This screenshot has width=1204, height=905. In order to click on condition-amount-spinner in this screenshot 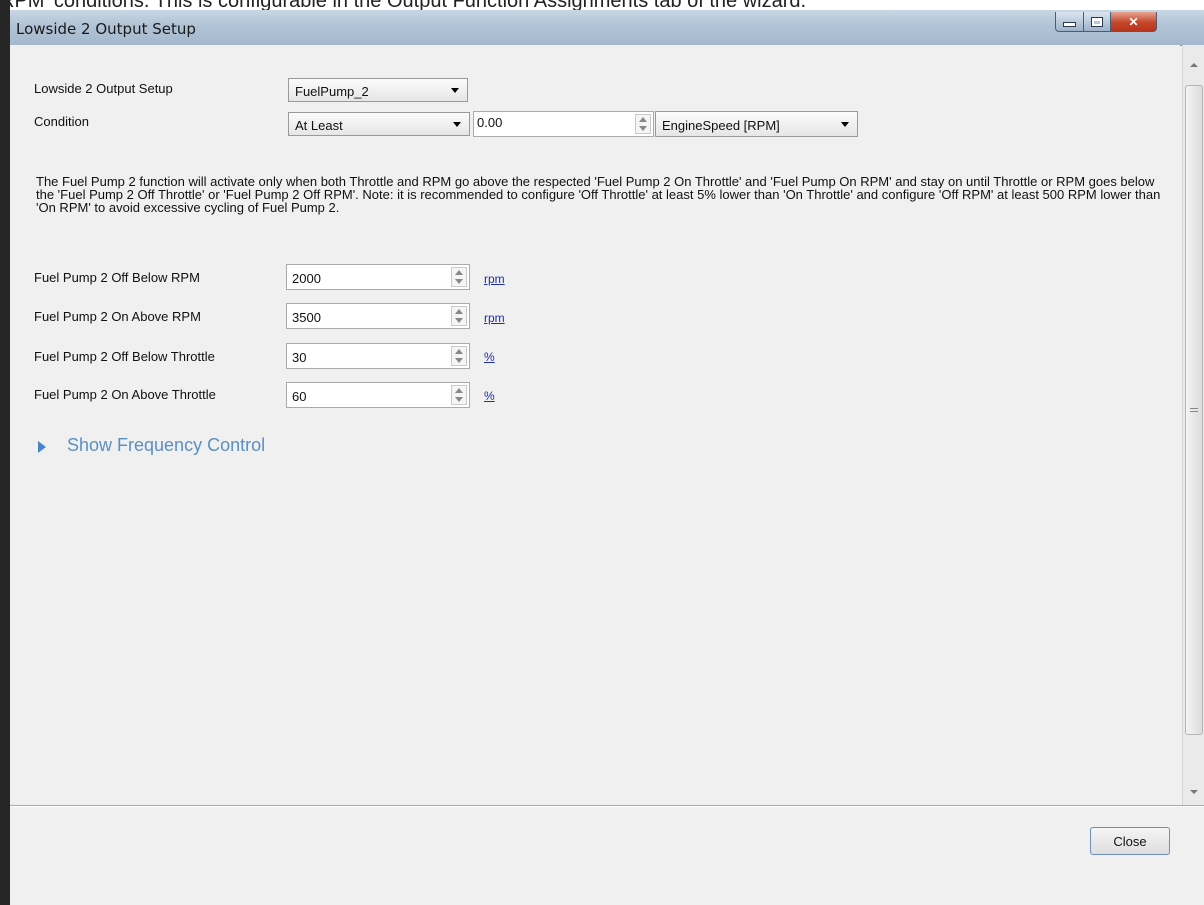, I will do `click(643, 124)`.